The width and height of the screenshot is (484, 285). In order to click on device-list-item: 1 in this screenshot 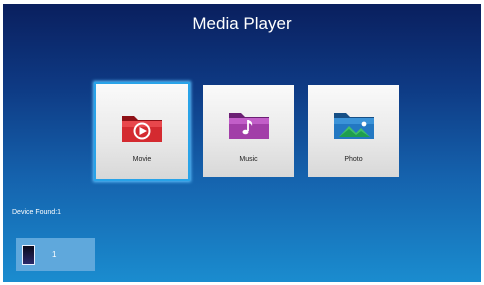, I will do `click(55, 254)`.